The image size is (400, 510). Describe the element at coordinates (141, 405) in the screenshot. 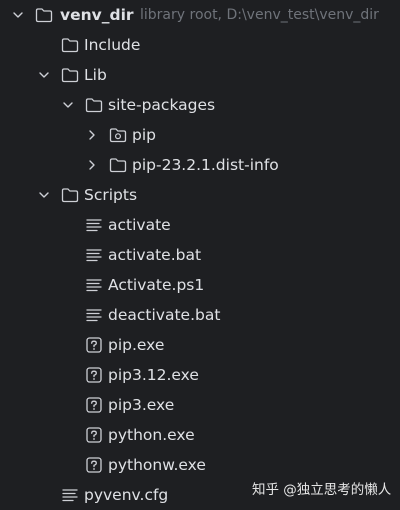

I see `file-name: pip3.exe` at that location.